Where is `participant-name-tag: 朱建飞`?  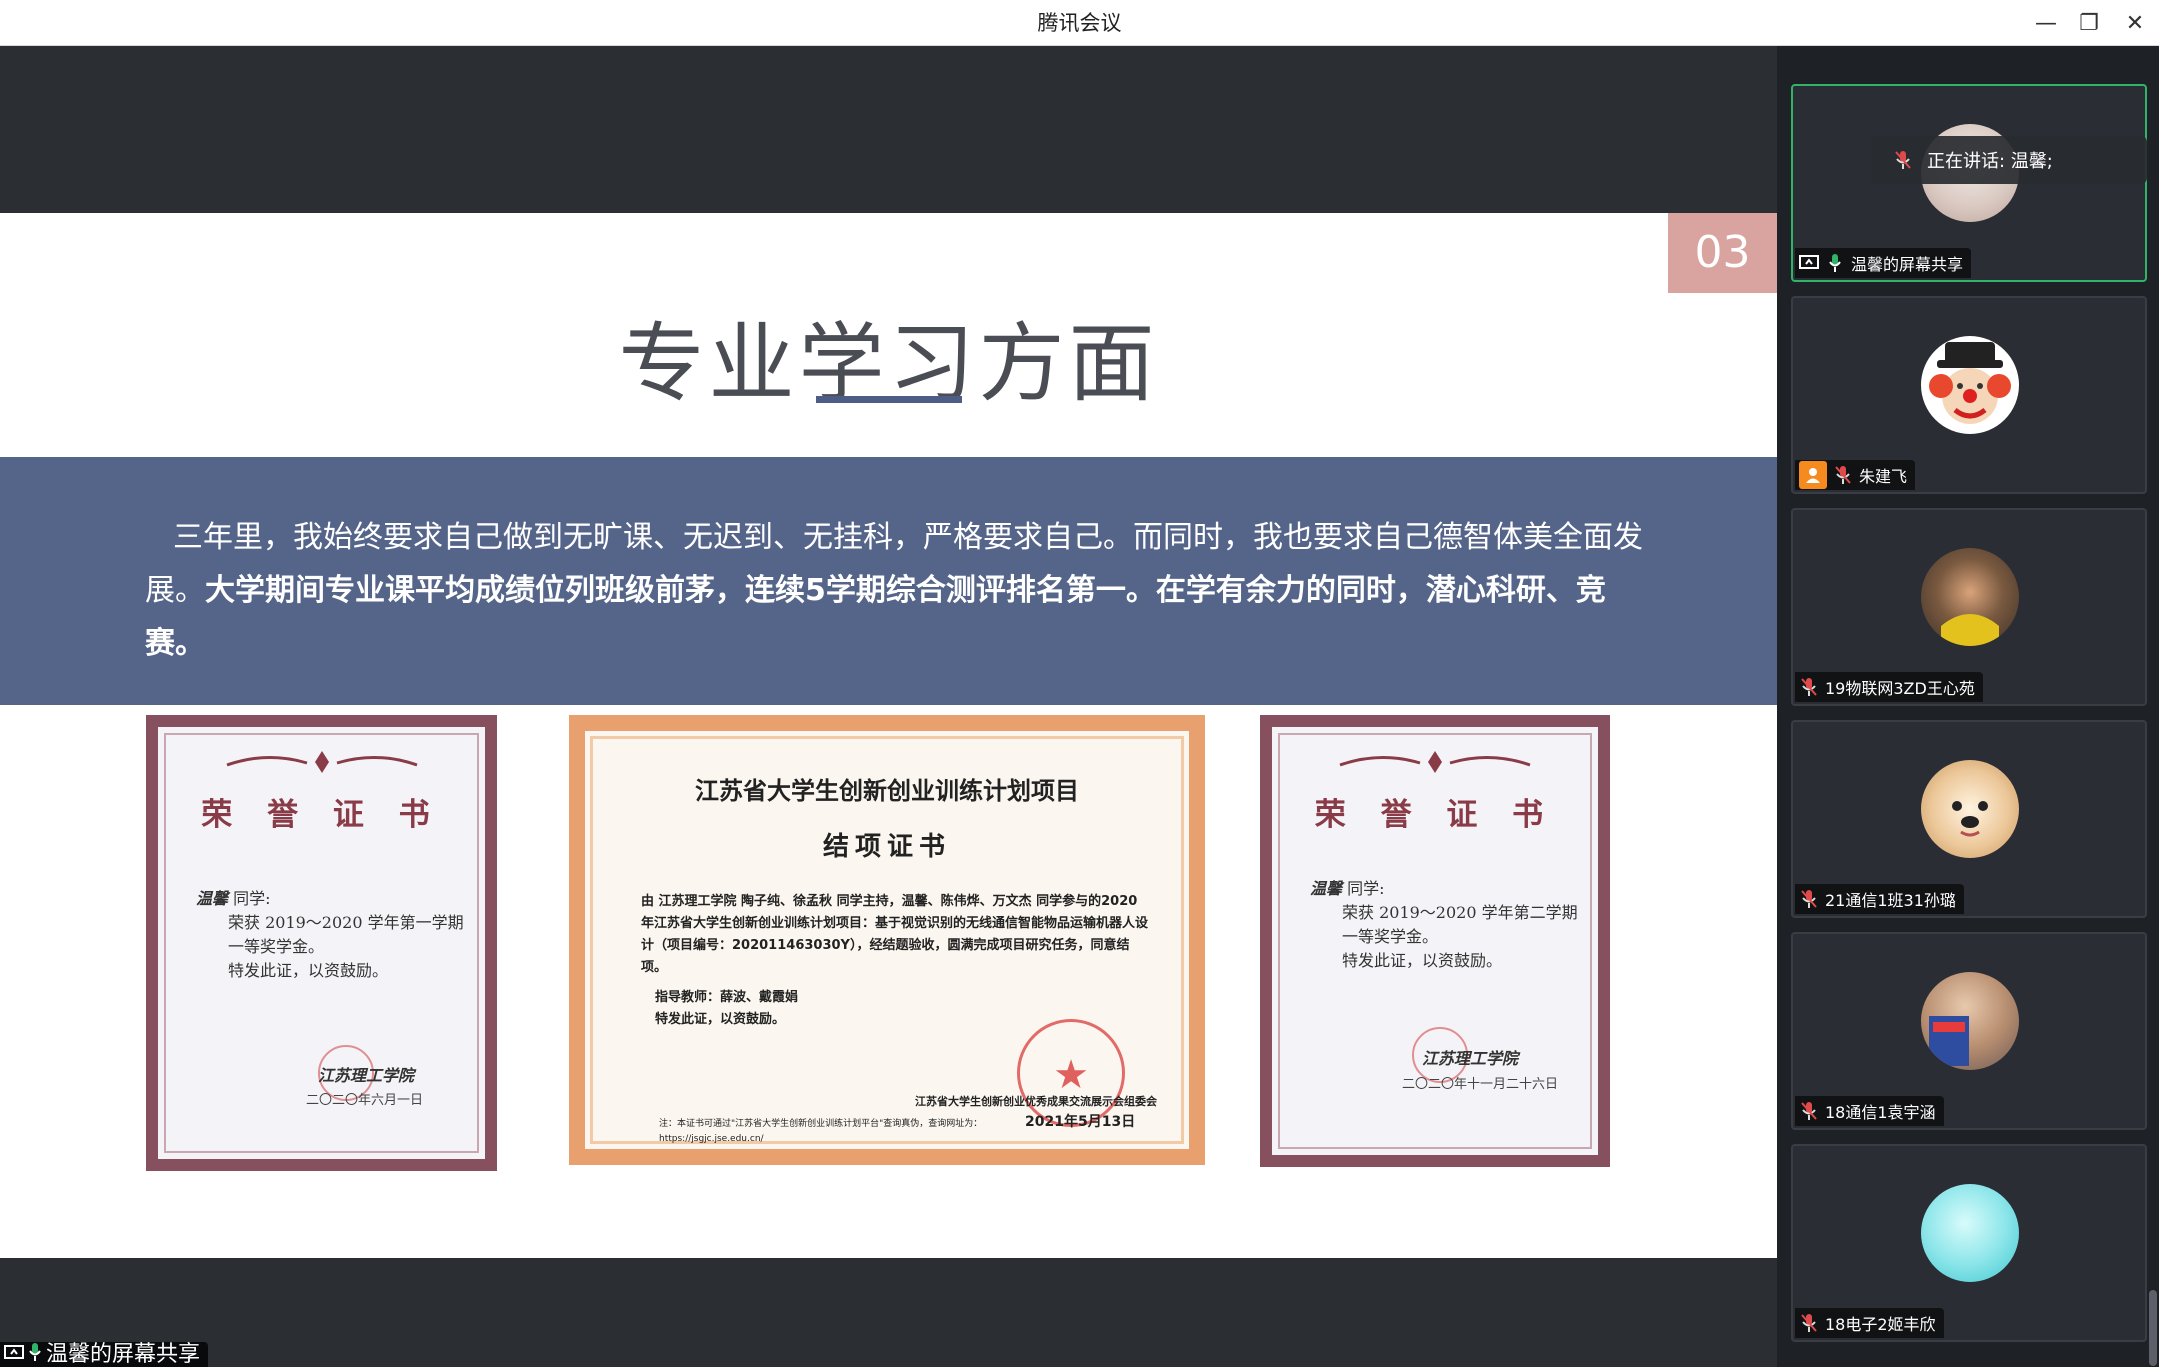
participant-name-tag: 朱建飞 is located at coordinates (1855, 475).